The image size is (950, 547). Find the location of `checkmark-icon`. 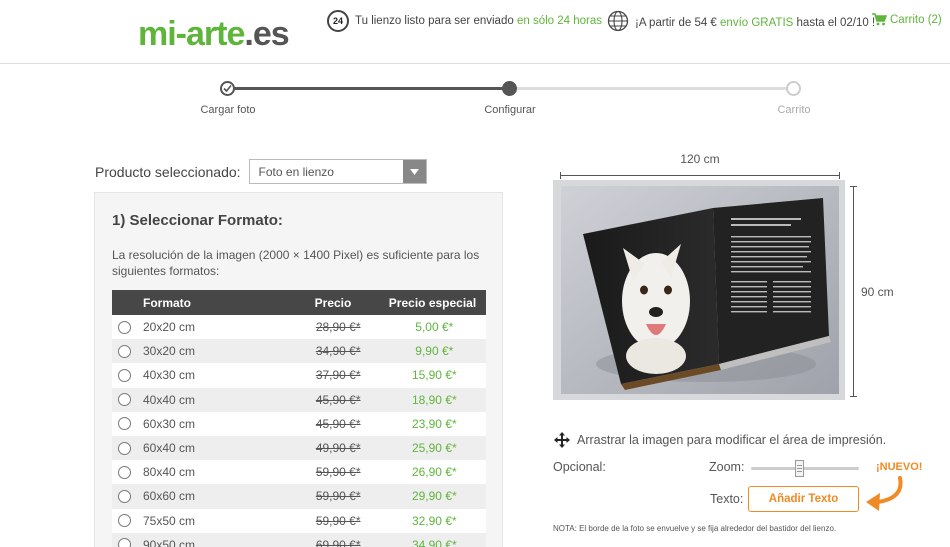

checkmark-icon is located at coordinates (227, 88).